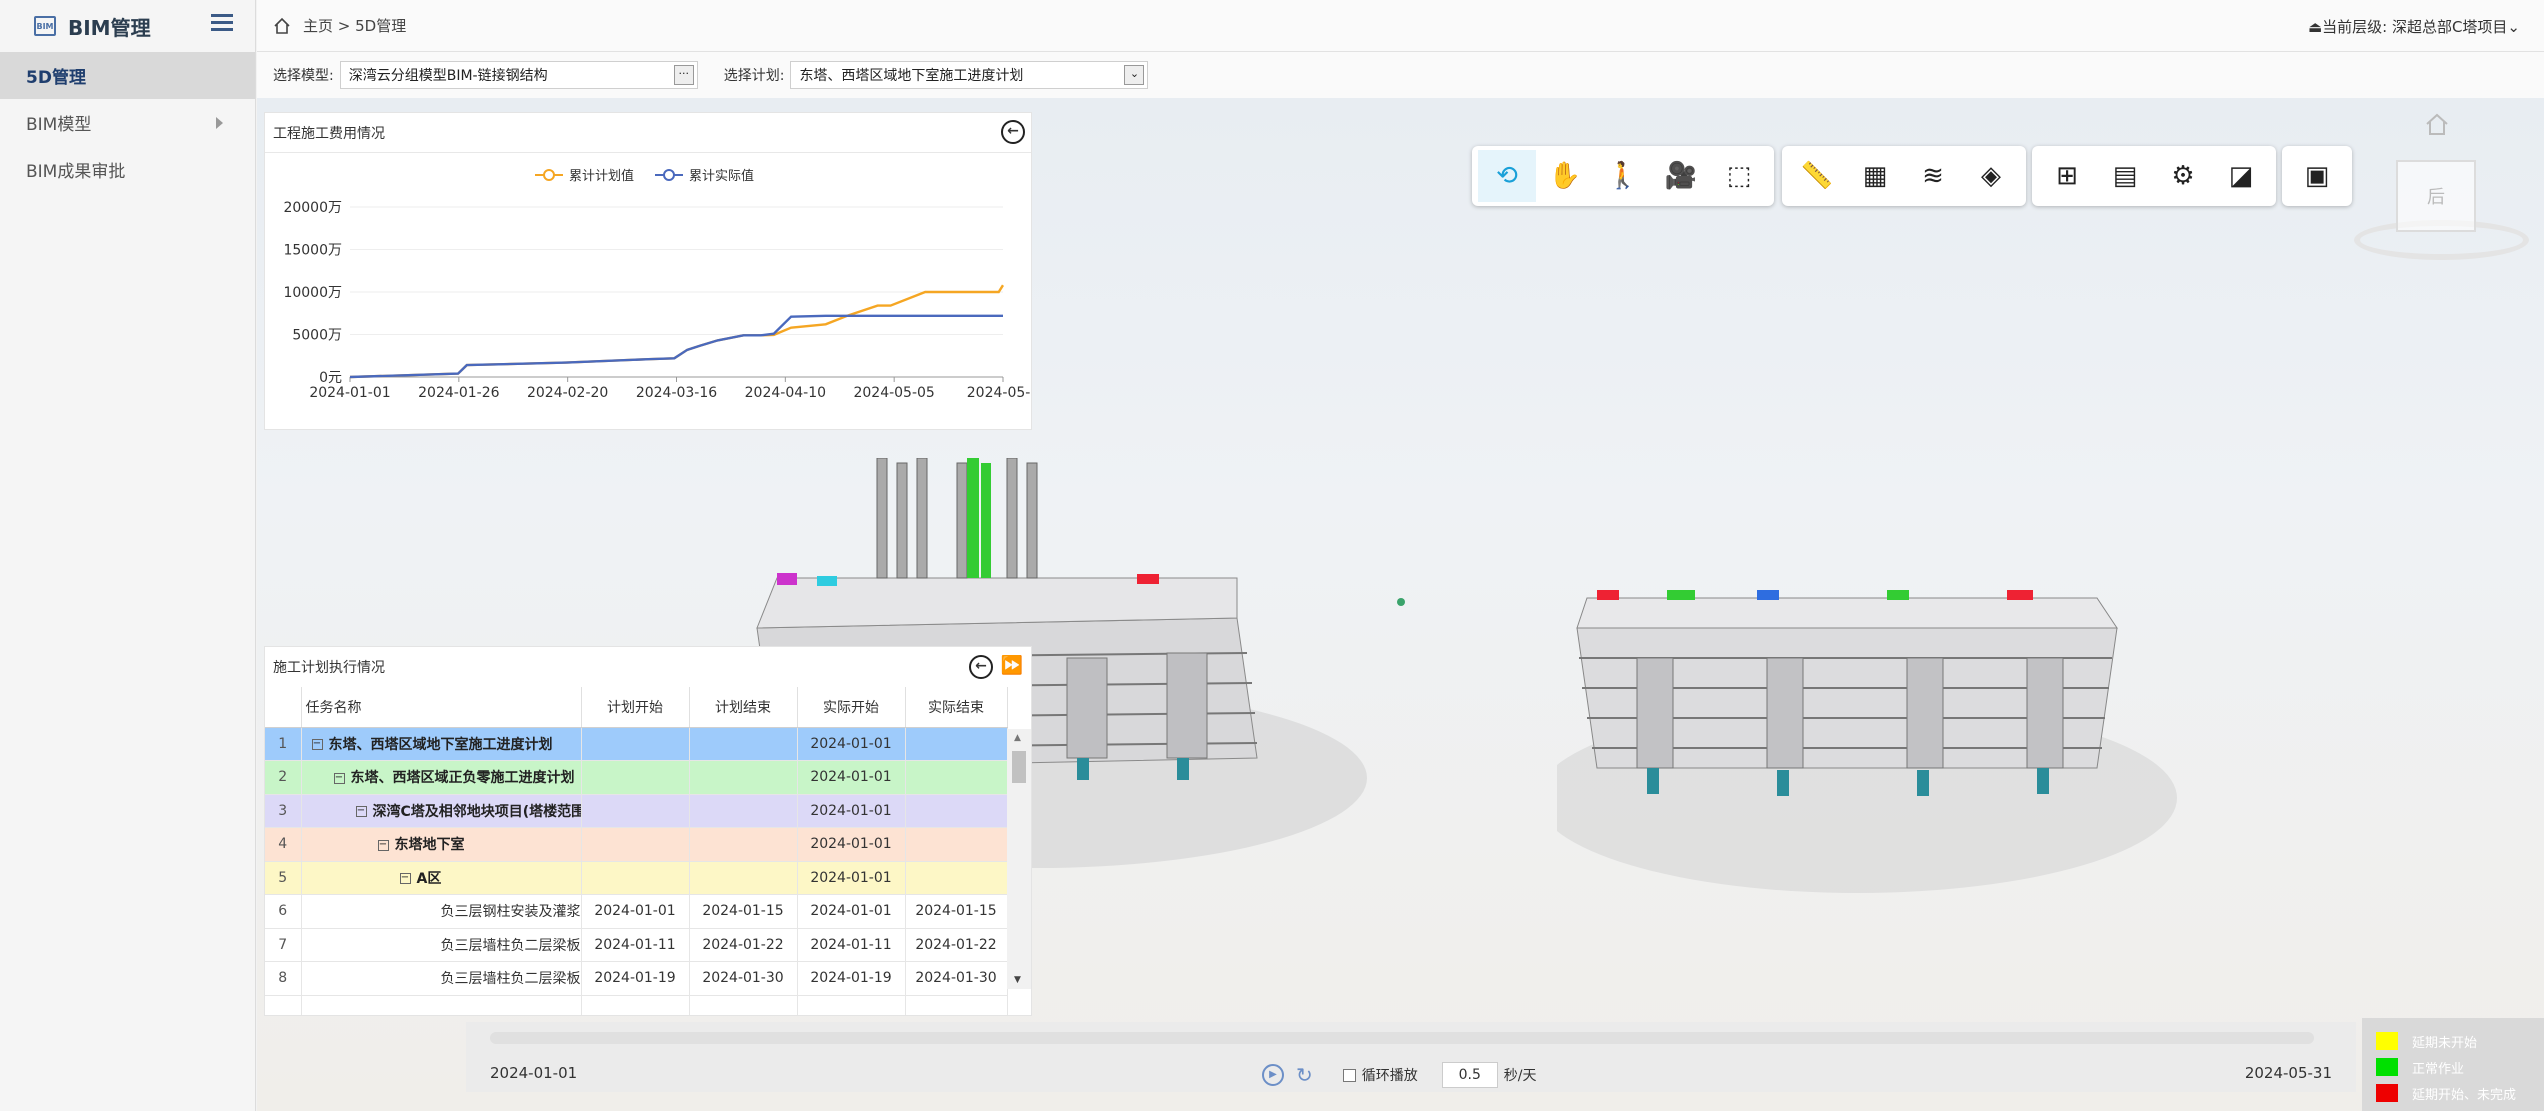 This screenshot has height=1111, width=2544. I want to click on info-panel-icon: ▣, so click(2317, 176).